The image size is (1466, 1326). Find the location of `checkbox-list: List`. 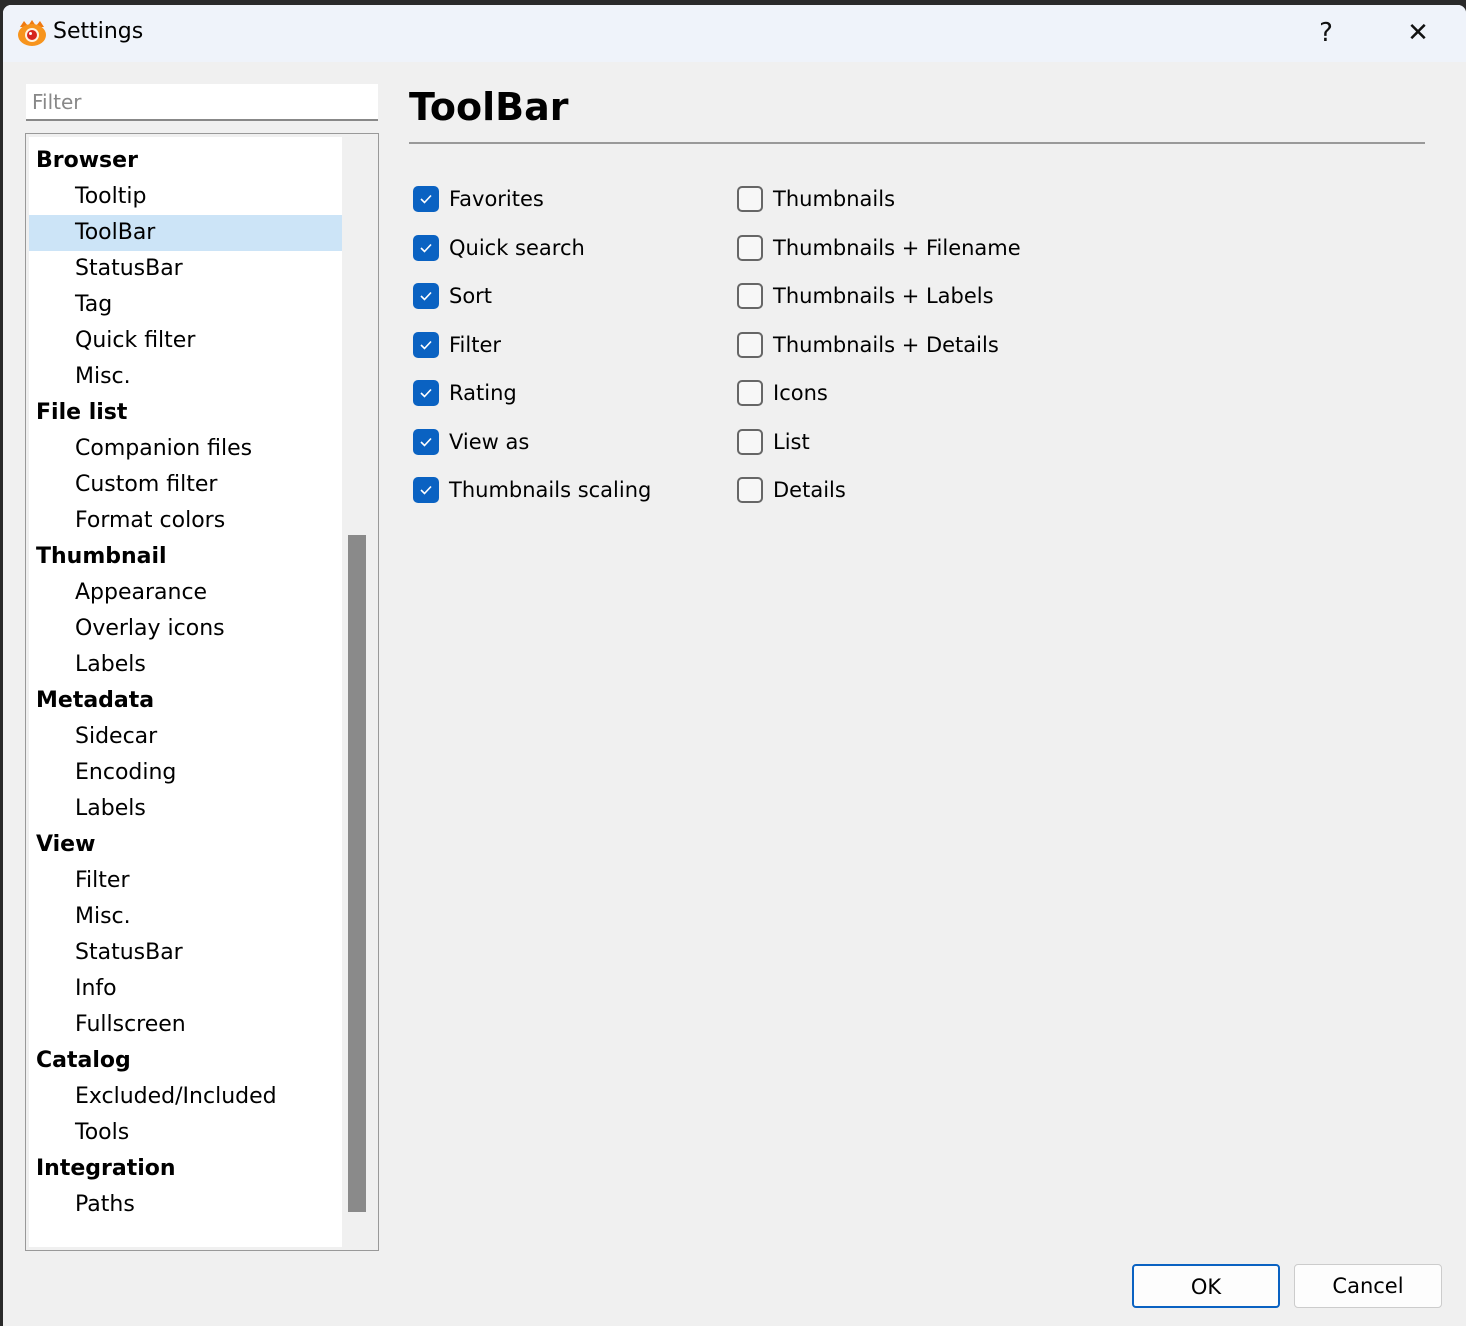

checkbox-list: List is located at coordinates (773, 442).